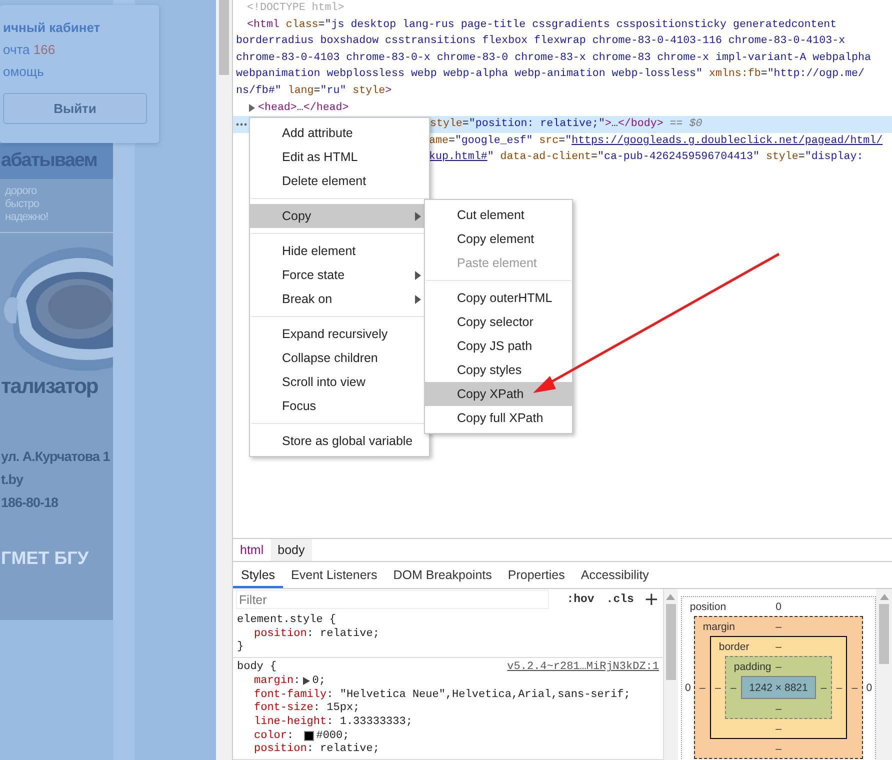 The width and height of the screenshot is (892, 760). What do you see at coordinates (252, 550) in the screenshot?
I see `breadcrumb: html` at bounding box center [252, 550].